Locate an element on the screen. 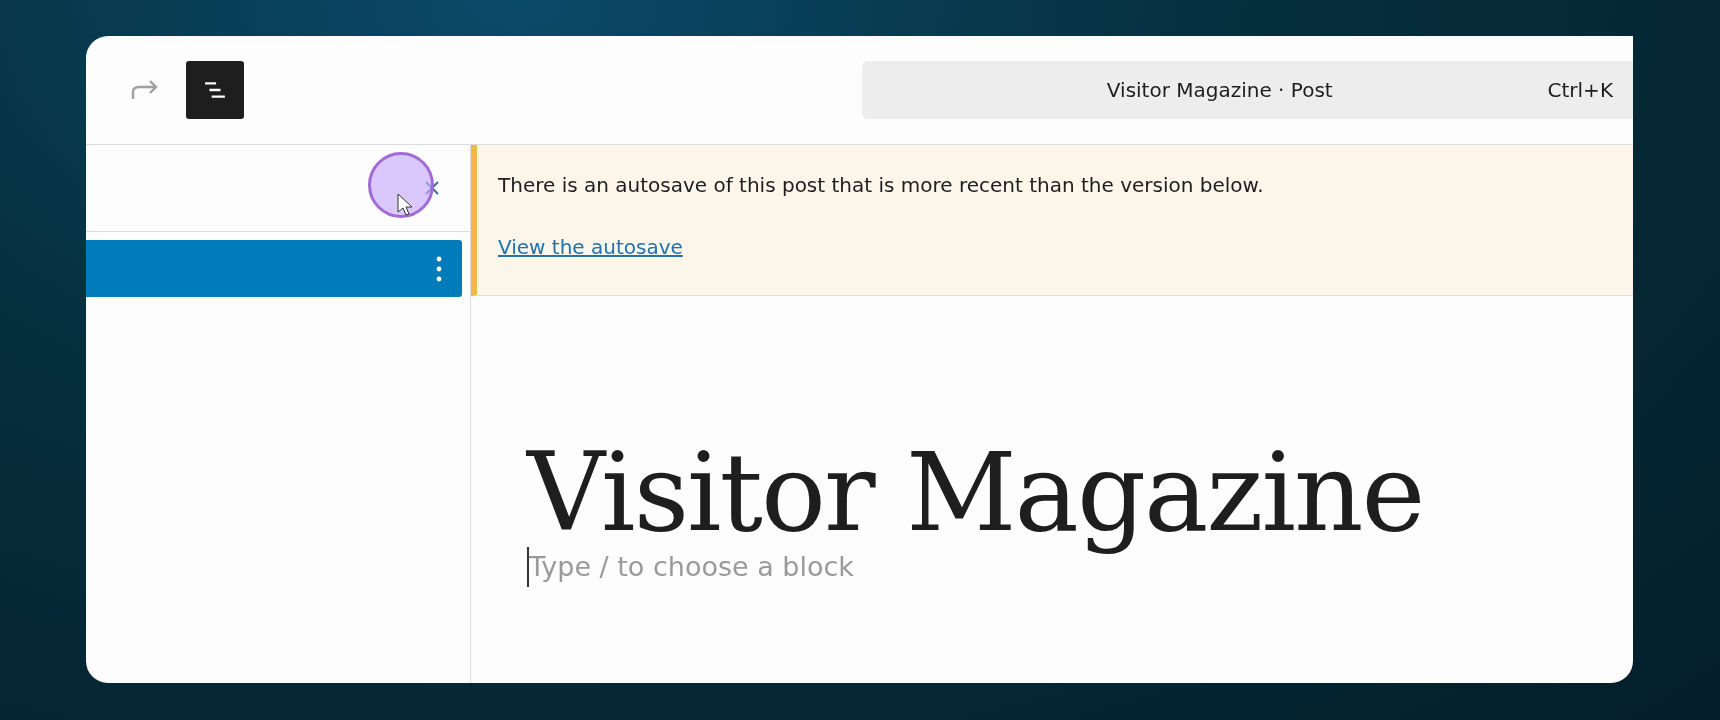 This screenshot has height=720, width=1720. shortcut-hint: Ctrl+K is located at coordinates (1580, 90).